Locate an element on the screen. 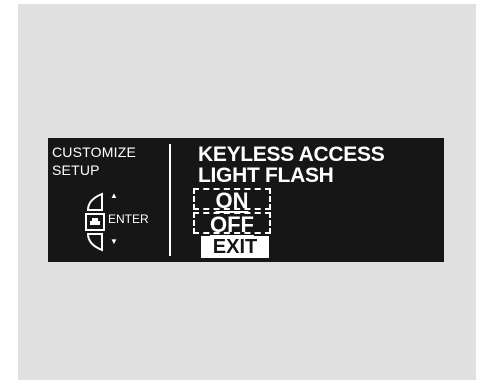 The image size is (478, 384). divider is located at coordinates (170, 200).